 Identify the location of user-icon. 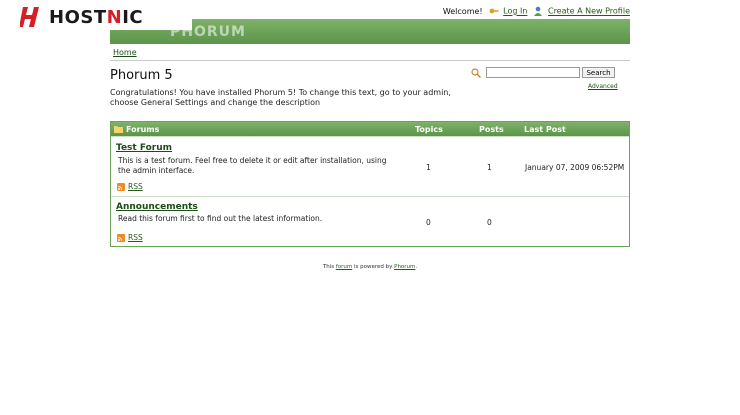
(538, 11).